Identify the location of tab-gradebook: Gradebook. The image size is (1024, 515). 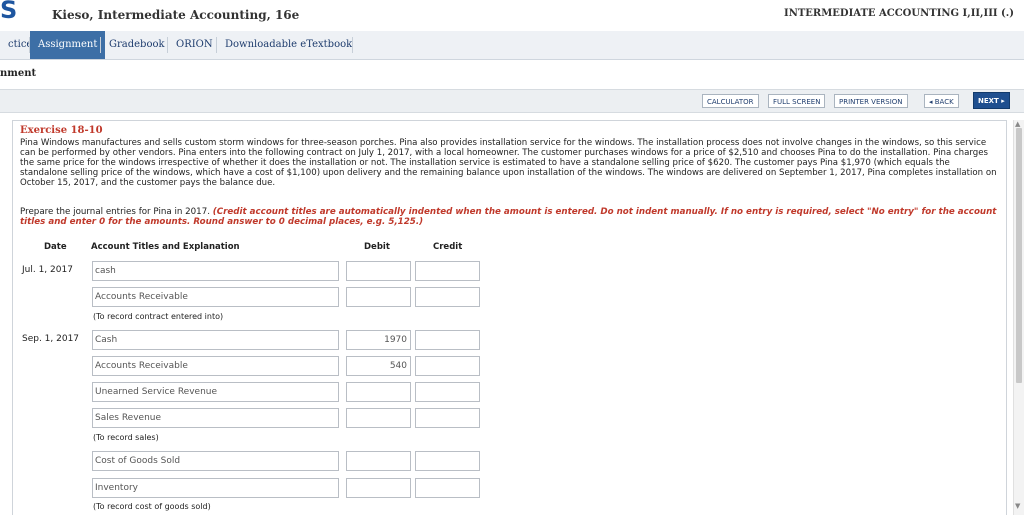
(137, 45).